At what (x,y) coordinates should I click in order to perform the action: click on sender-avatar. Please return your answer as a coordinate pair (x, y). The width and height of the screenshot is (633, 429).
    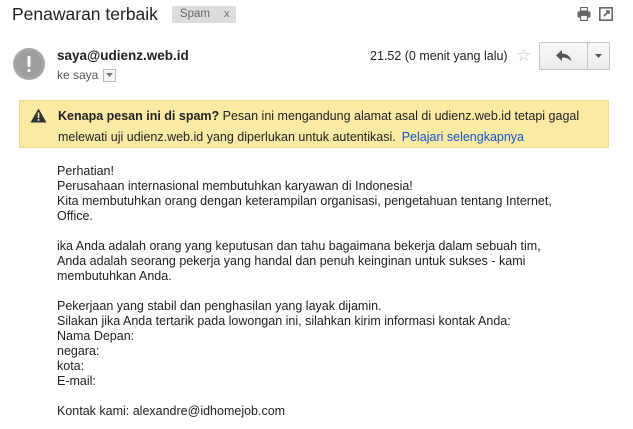
    Looking at the image, I should click on (29, 64).